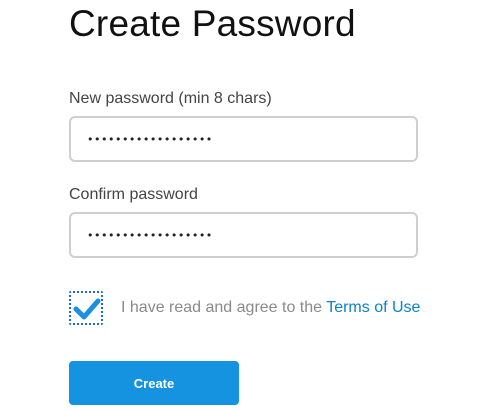 The image size is (491, 411). What do you see at coordinates (373, 307) in the screenshot?
I see `terms-of-use-link: Terms of Use` at bounding box center [373, 307].